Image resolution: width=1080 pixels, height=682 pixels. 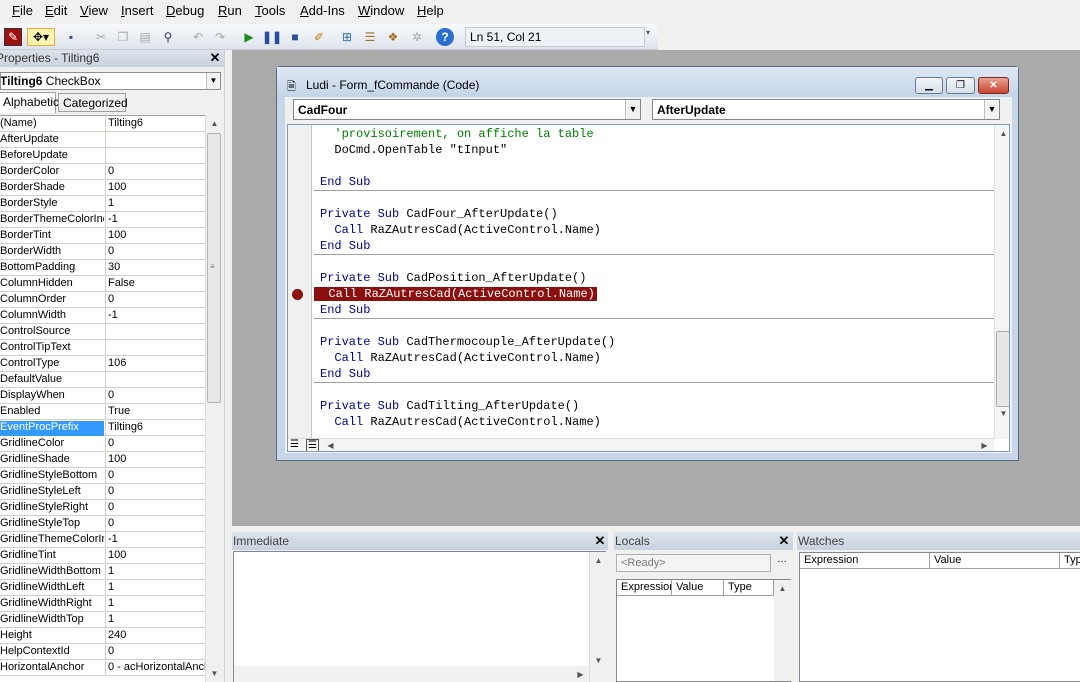 I want to click on property-row: ControlTipText, so click(x=102, y=348).